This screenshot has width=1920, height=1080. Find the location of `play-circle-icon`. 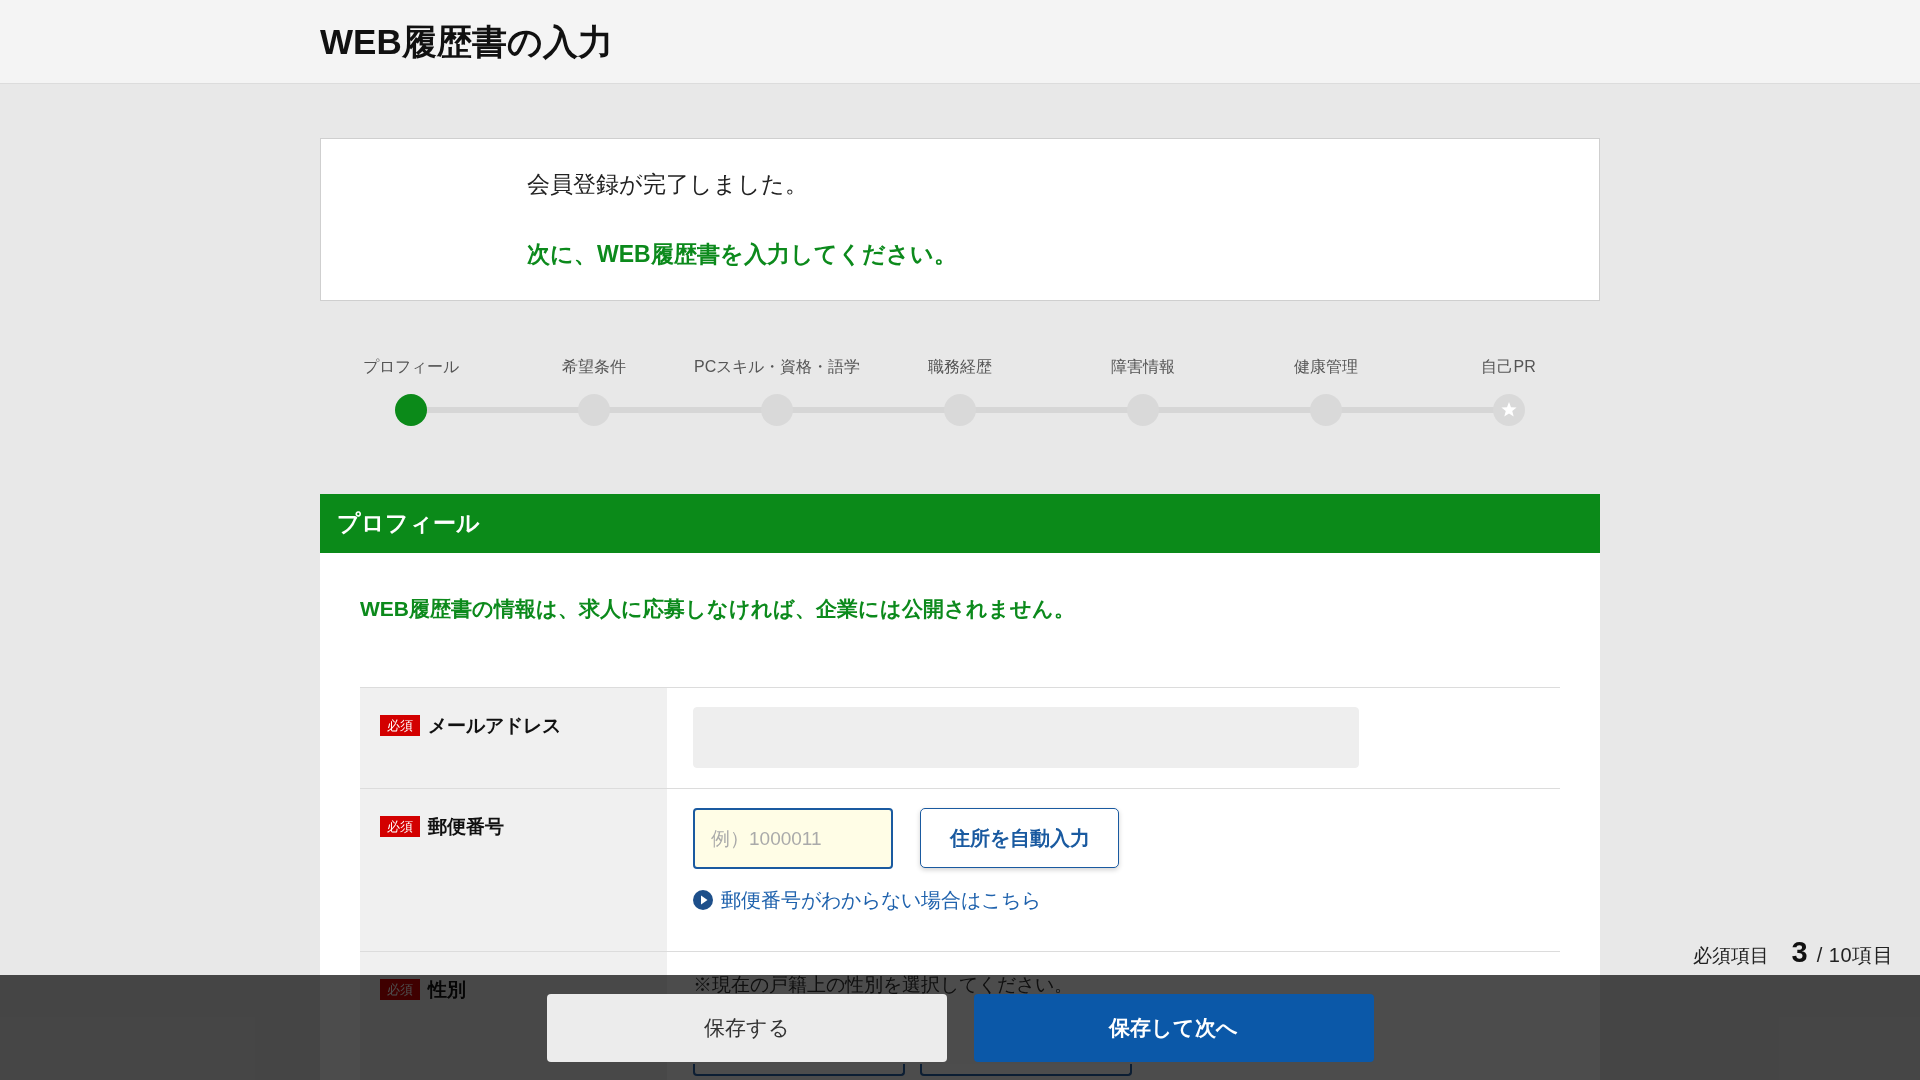

play-circle-icon is located at coordinates (703, 900).